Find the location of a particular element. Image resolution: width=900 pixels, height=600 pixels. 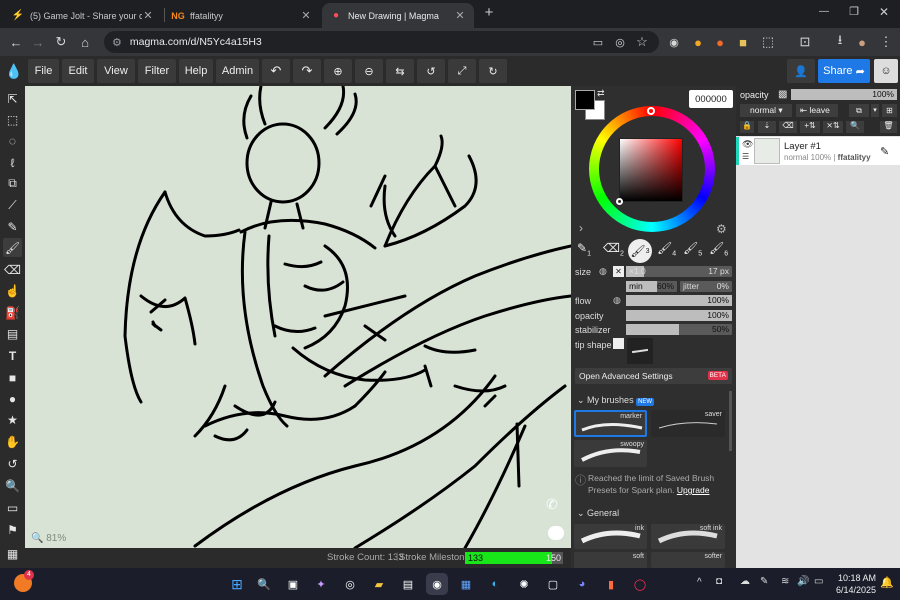

film-icon: ▦ is located at coordinates (12, 553).